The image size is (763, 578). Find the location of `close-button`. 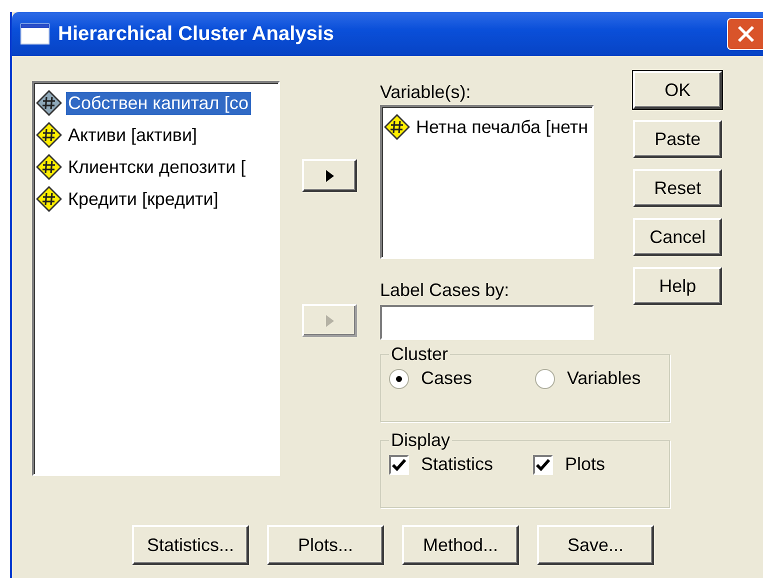

close-button is located at coordinates (745, 34).